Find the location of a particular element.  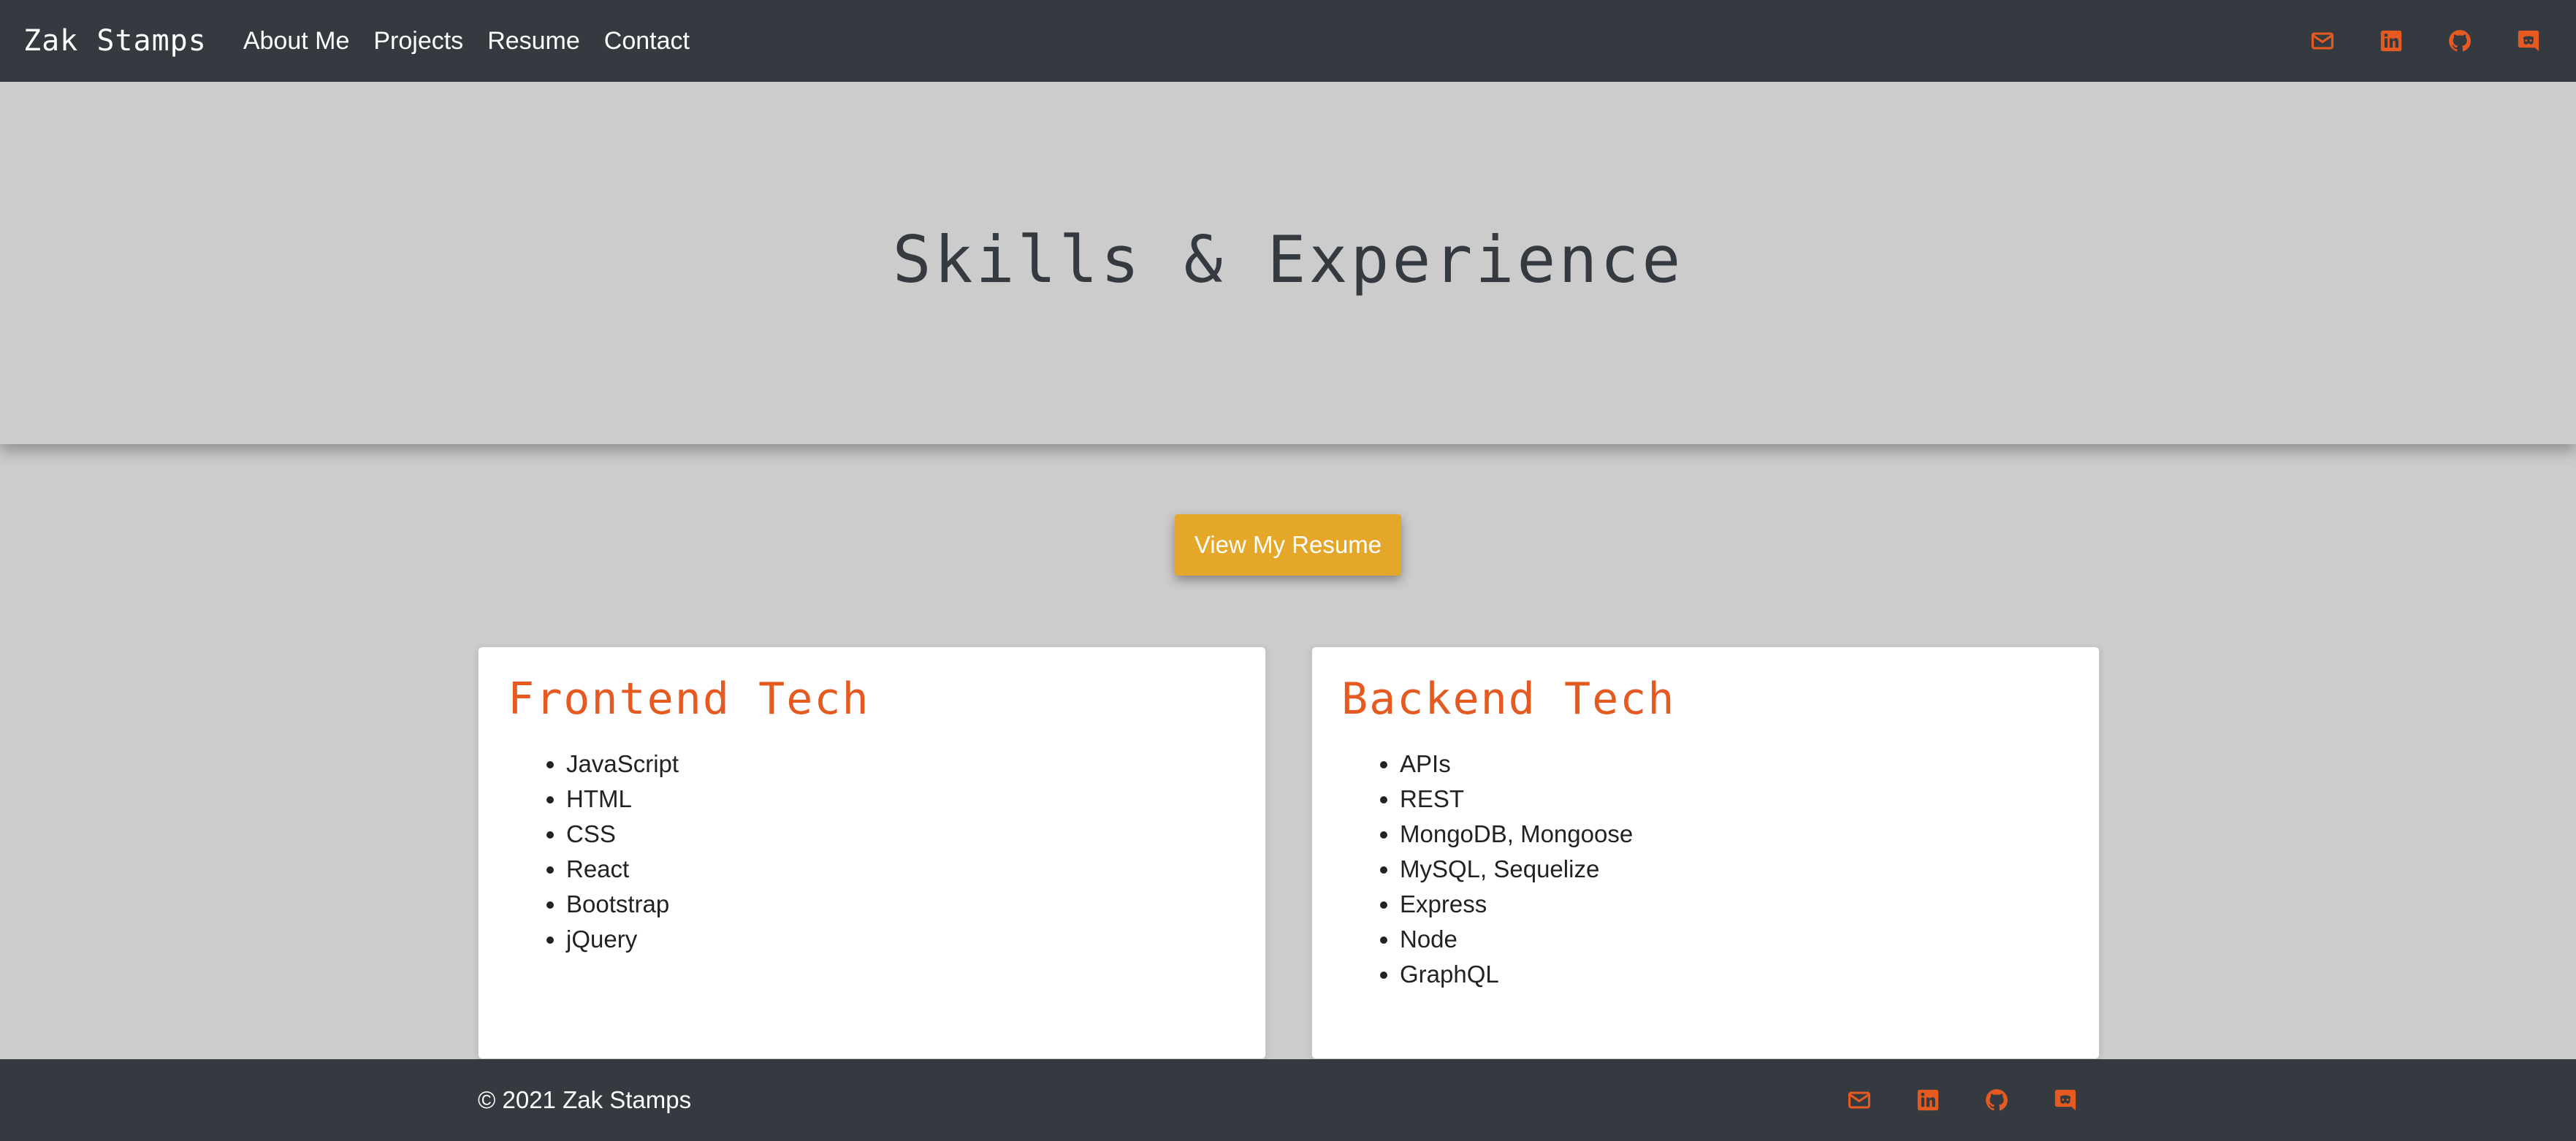

nav-link-about-me: About Me is located at coordinates (296, 41).